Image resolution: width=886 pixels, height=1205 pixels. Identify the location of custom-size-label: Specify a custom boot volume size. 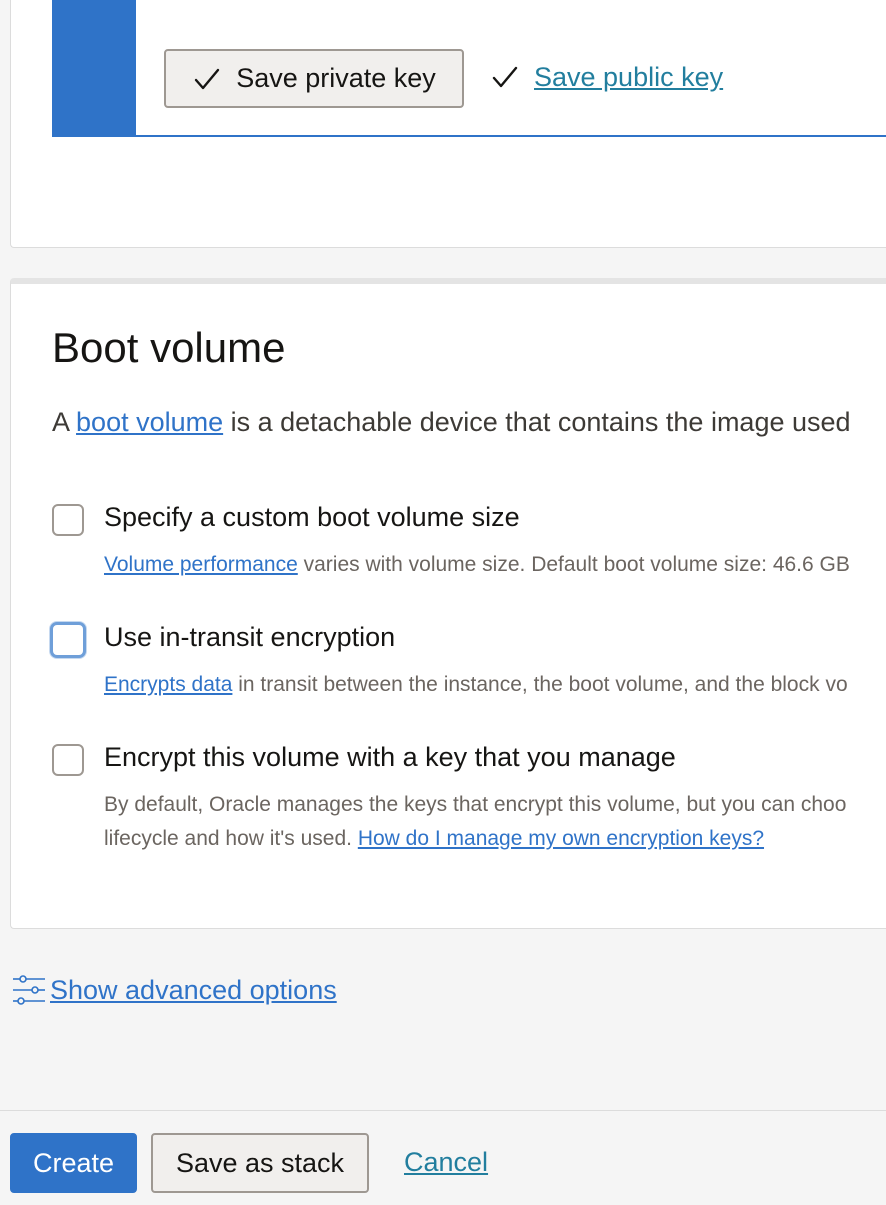
(312, 517).